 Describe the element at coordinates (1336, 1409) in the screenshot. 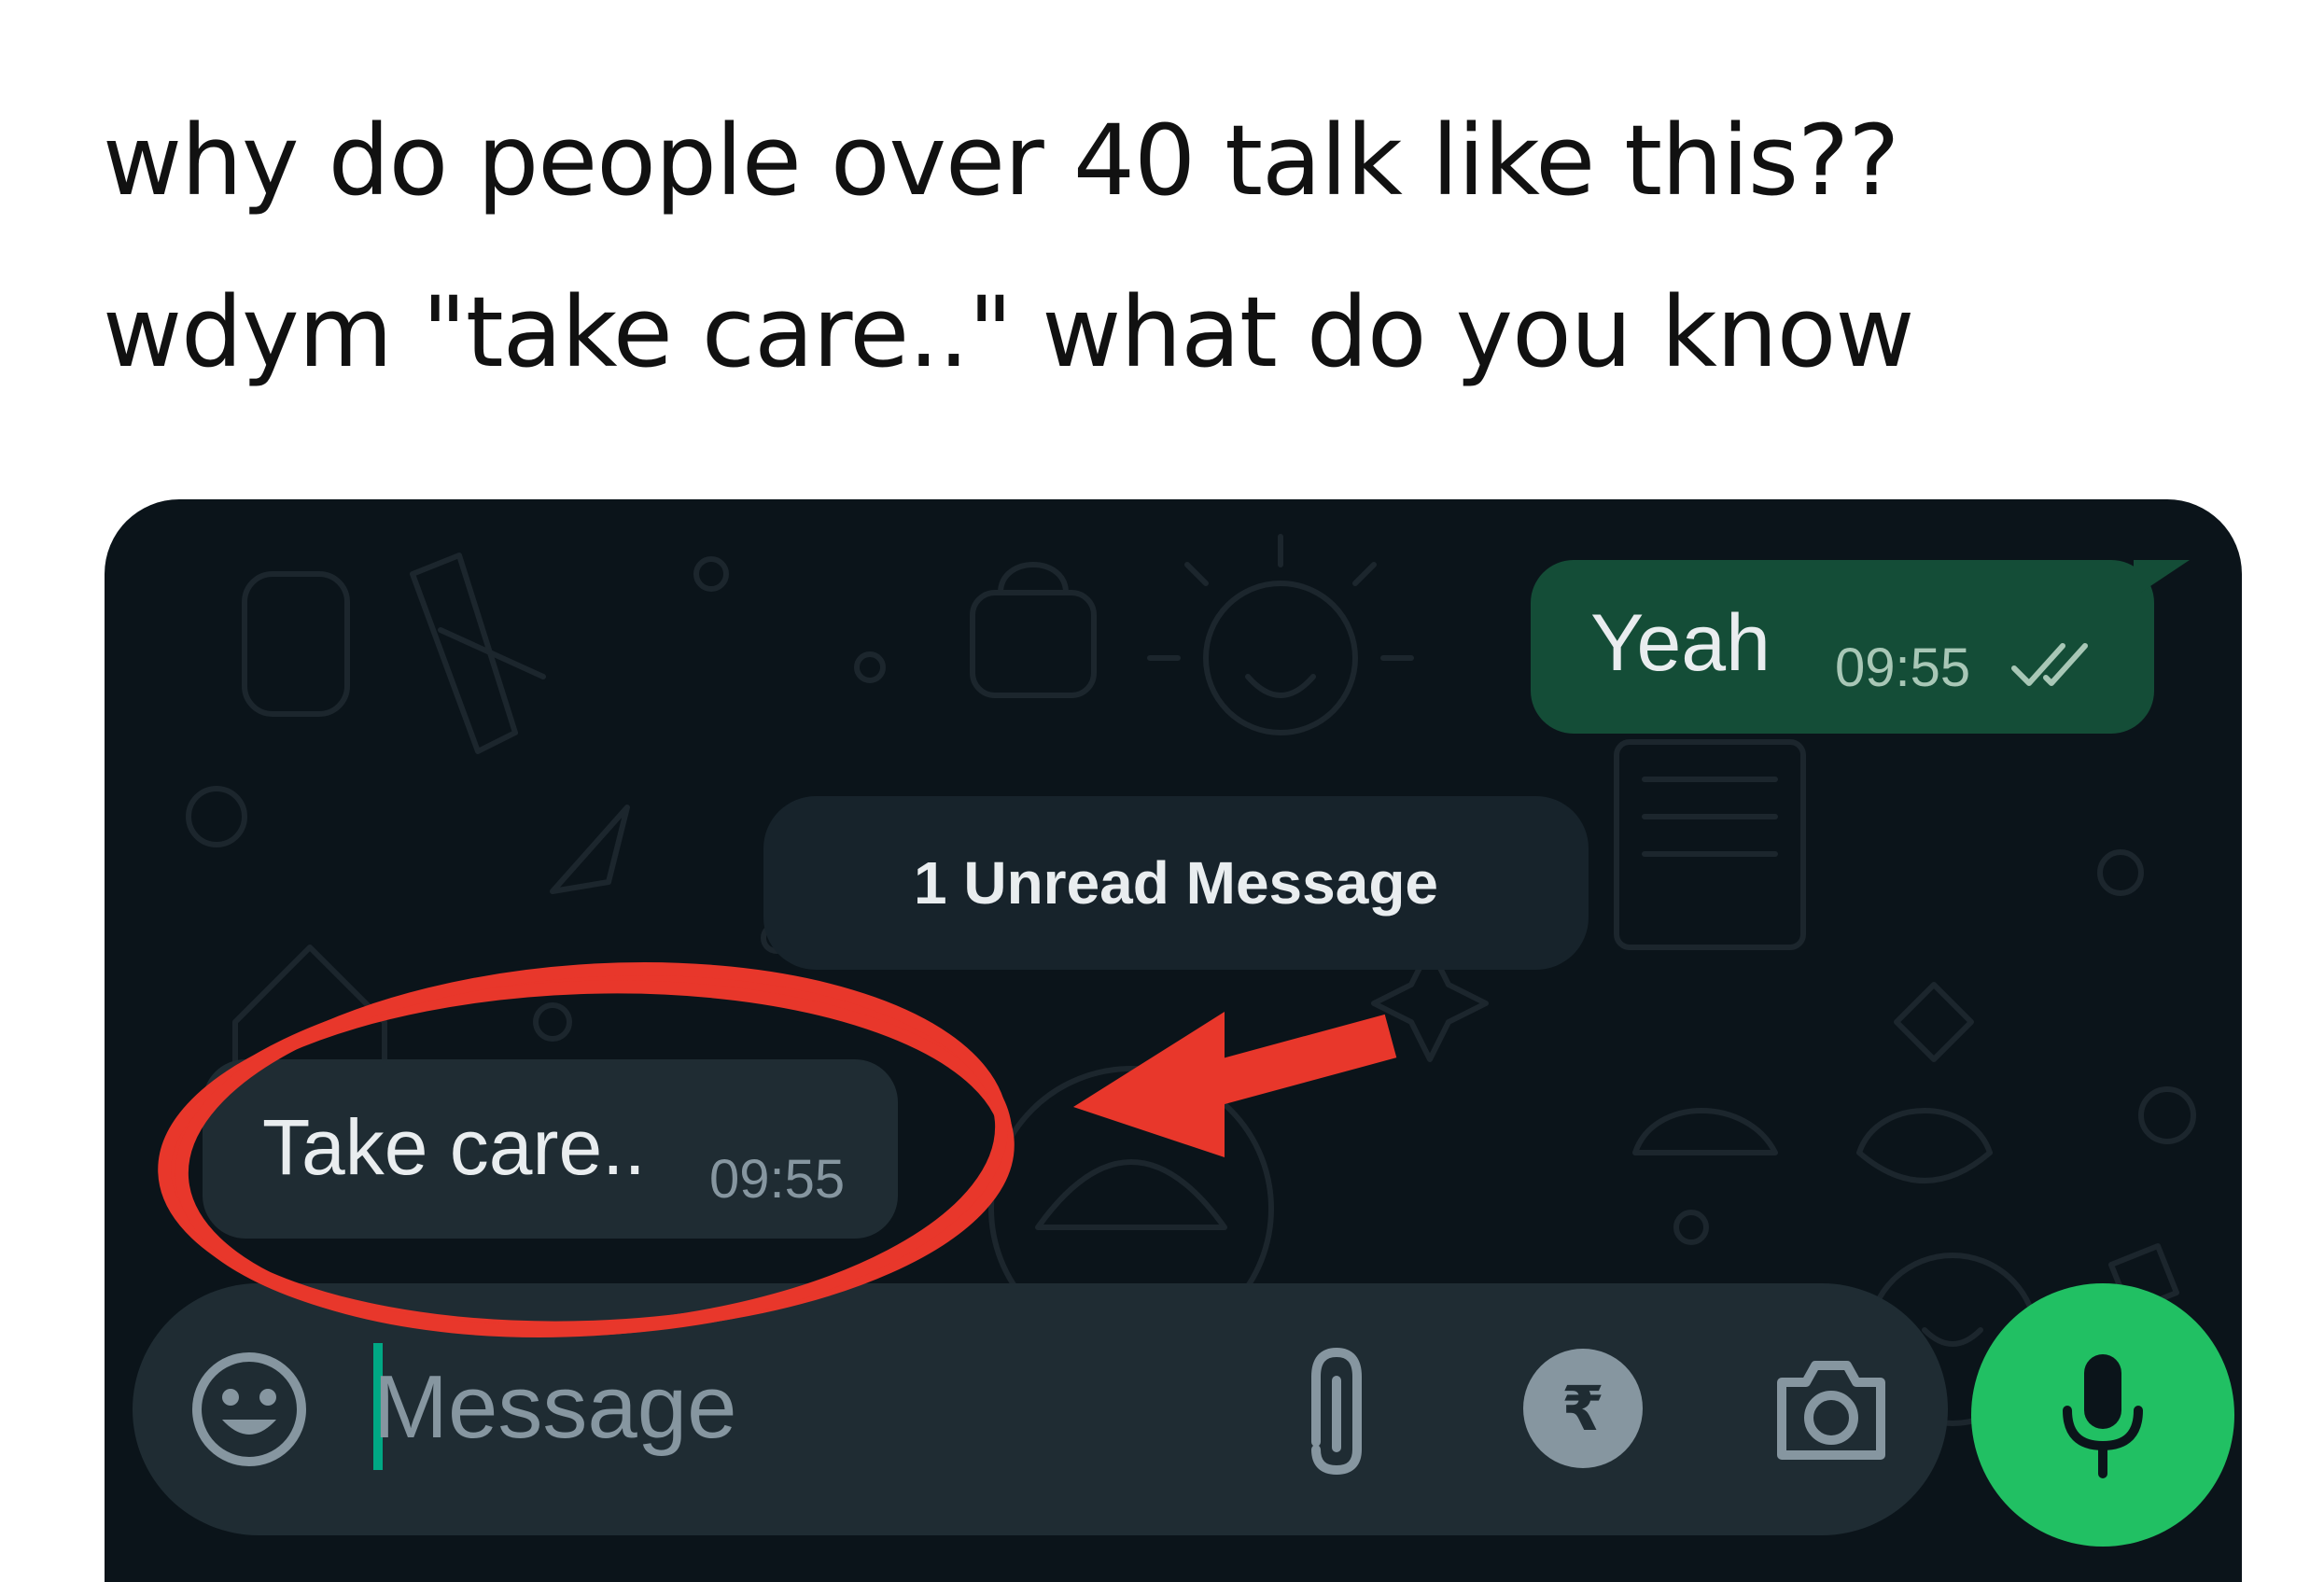

I see `paperclip-icon` at that location.